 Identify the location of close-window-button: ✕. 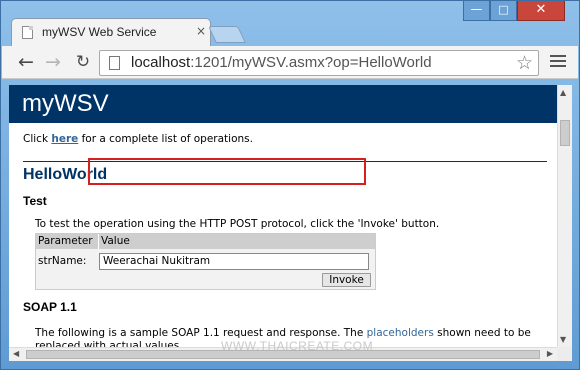
(541, 11).